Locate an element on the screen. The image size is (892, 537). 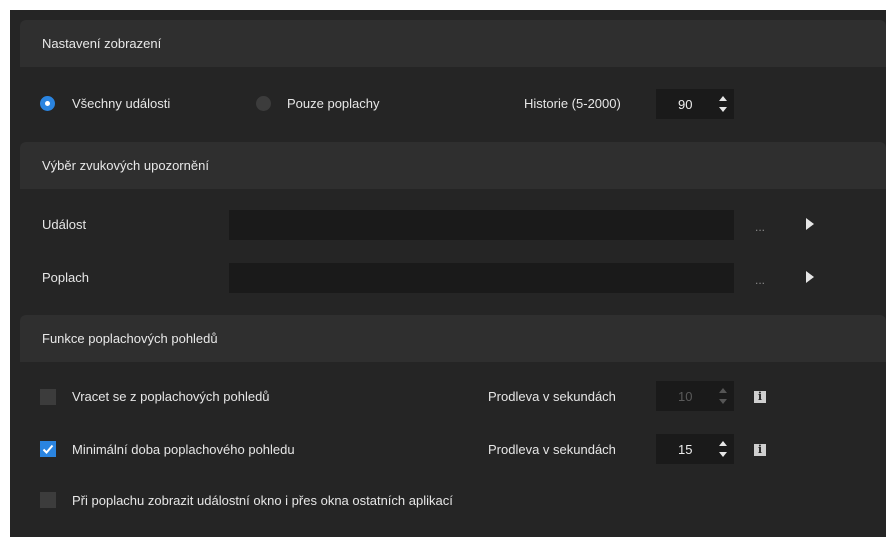
min-duration-label: Minimální doba poplachového pohledu is located at coordinates (183, 449).